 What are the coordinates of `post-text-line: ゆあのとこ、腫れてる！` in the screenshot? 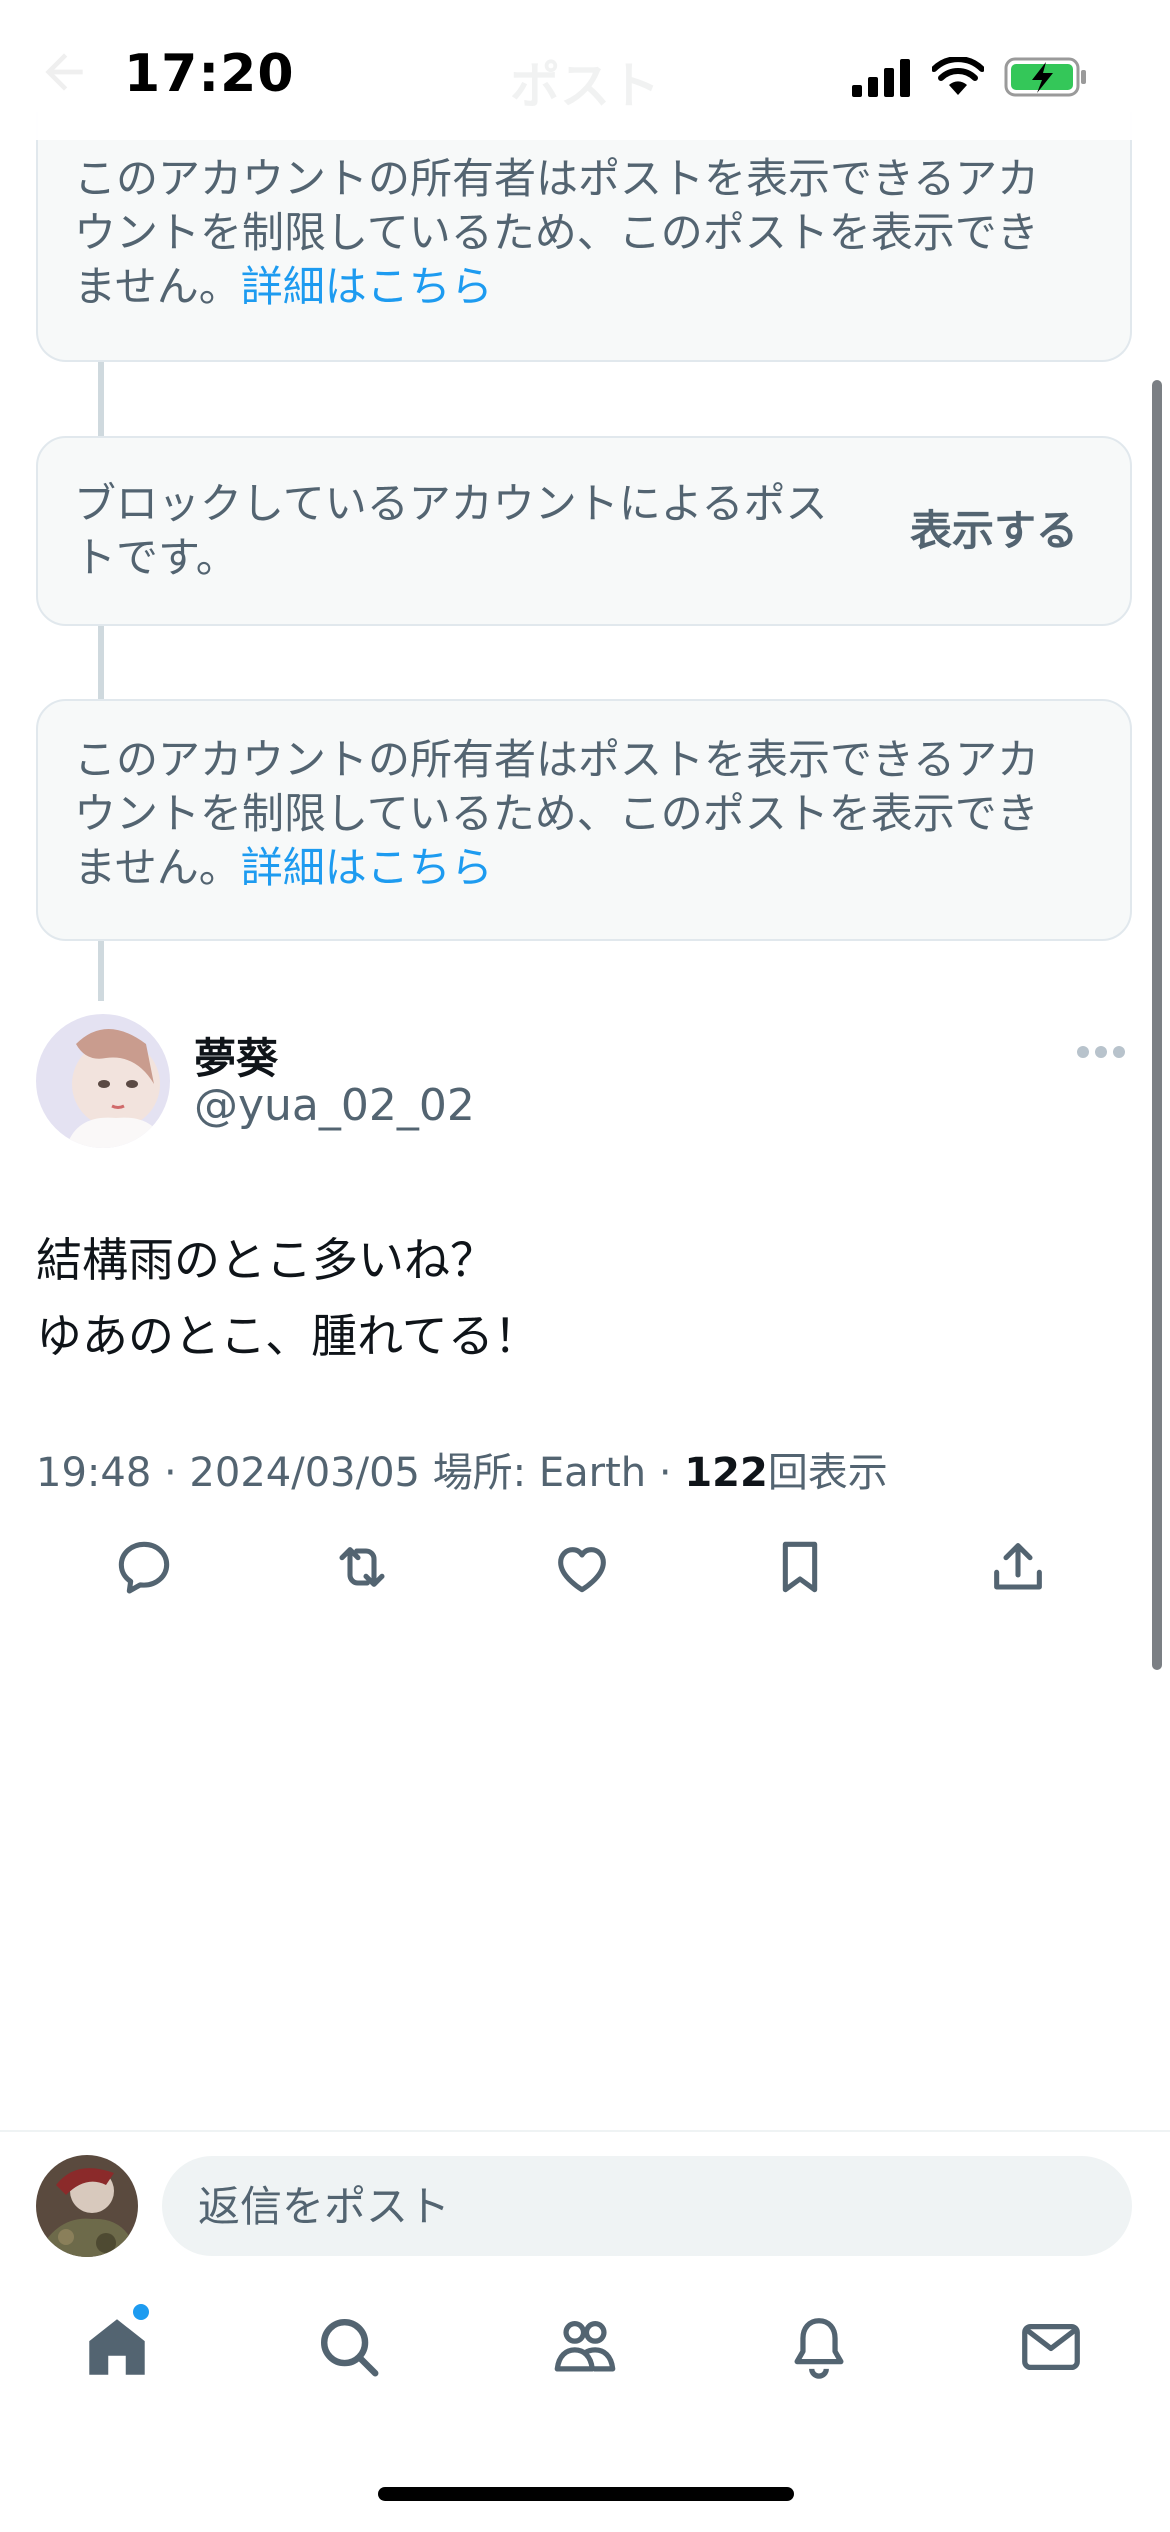 It's located at (288, 1336).